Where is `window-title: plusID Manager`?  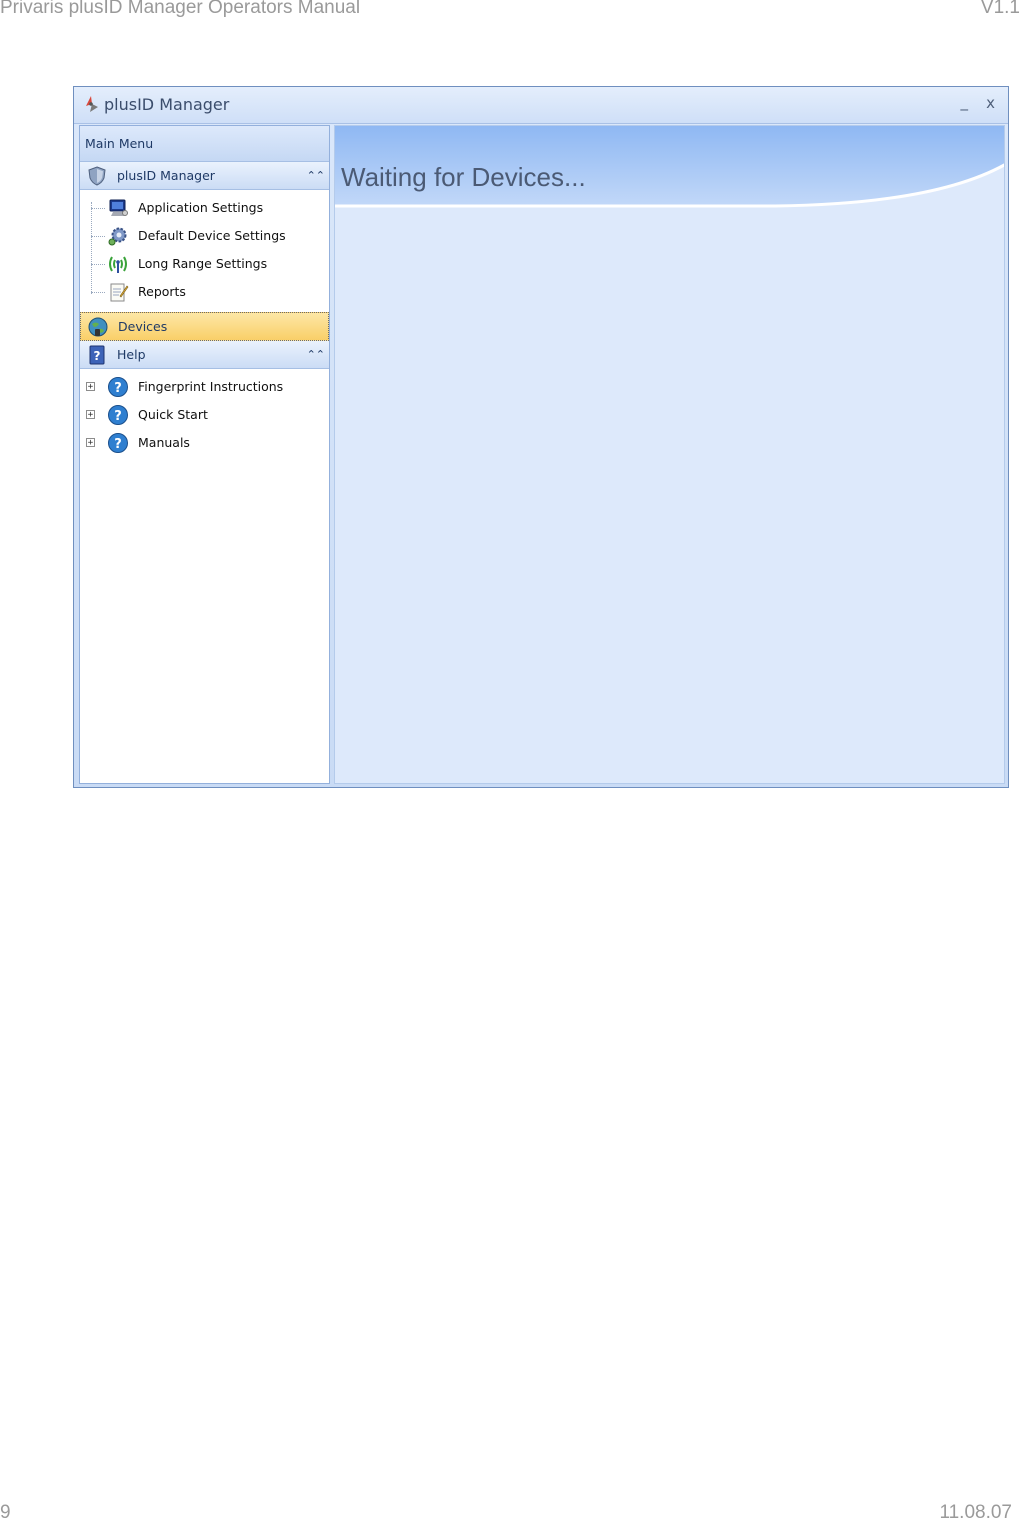
window-title: plusID Manager is located at coordinates (167, 104).